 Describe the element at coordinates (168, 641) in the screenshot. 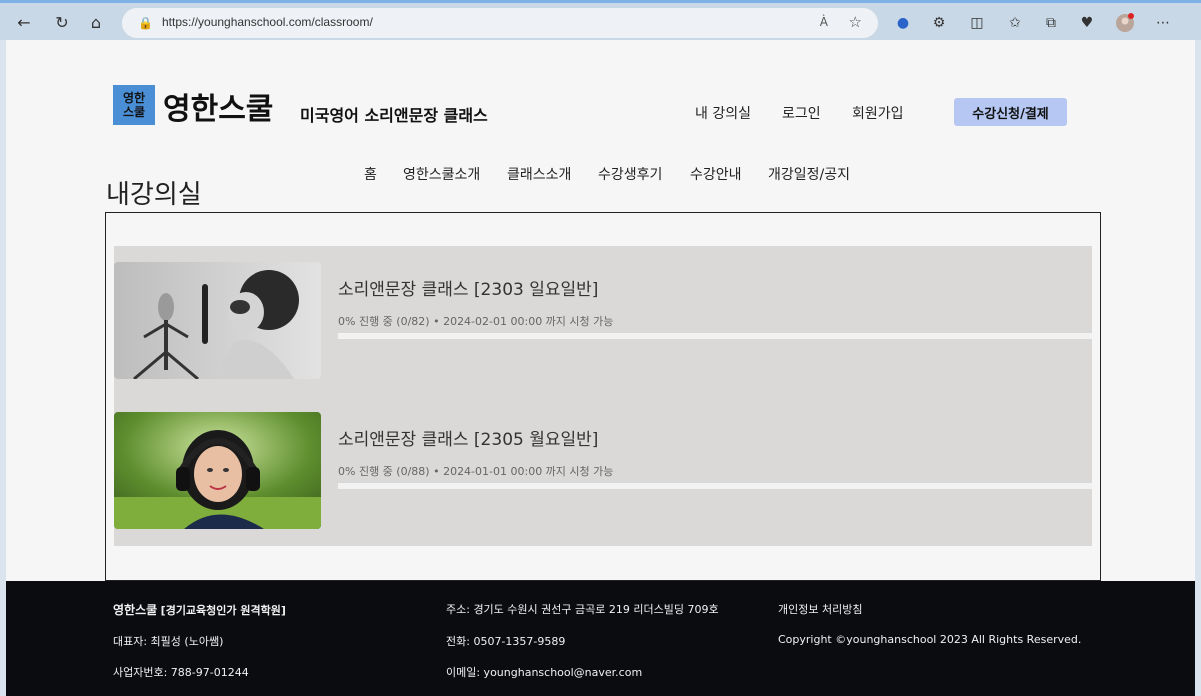

I see `footer-ceo: 대표자: 최필성 (노아쌤)` at that location.